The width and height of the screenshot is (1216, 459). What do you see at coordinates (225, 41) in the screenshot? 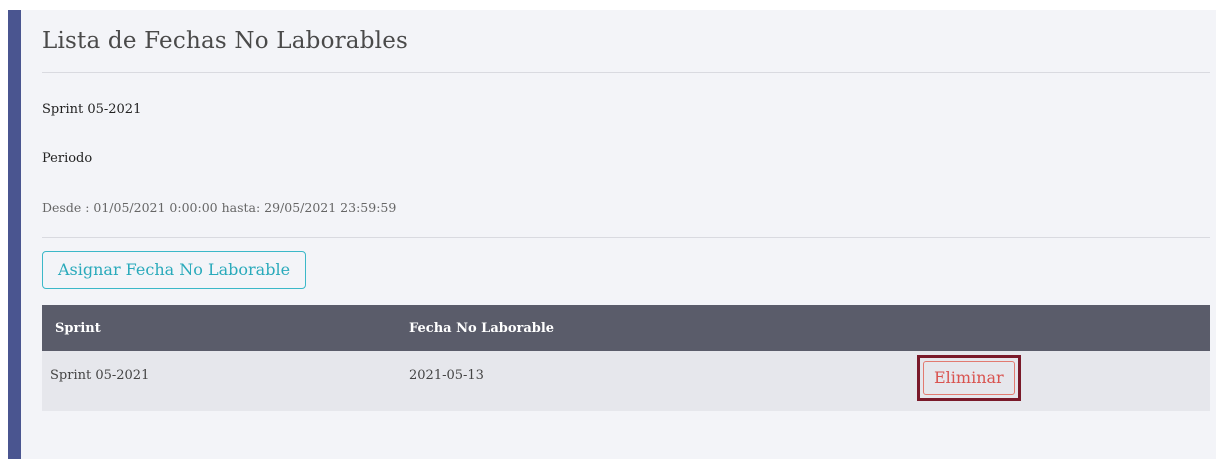
I see `page-title: Lista de Fechas No Laborables` at bounding box center [225, 41].